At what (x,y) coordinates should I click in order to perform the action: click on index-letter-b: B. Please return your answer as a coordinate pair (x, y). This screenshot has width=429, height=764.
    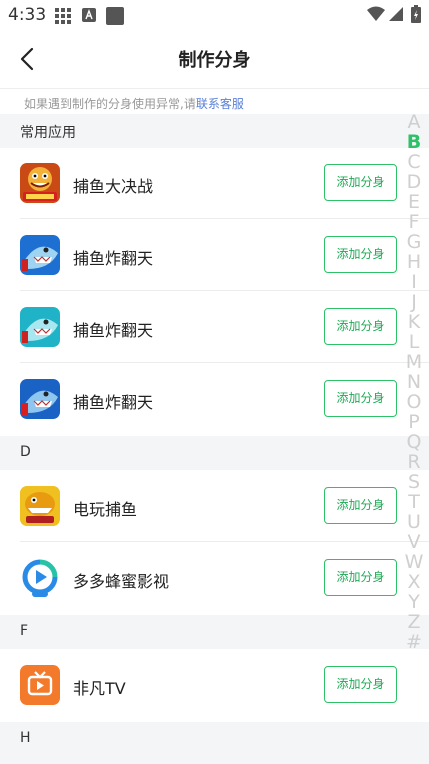
    Looking at the image, I should click on (414, 142).